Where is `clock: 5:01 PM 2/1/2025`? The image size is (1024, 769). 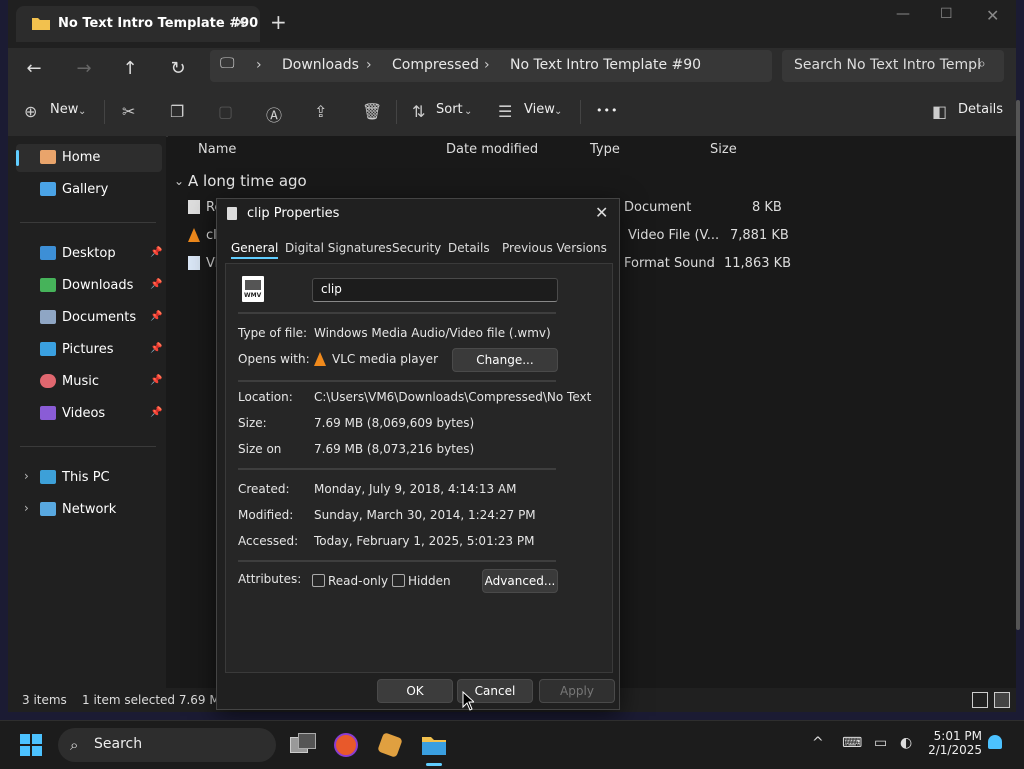 clock: 5:01 PM 2/1/2025 is located at coordinates (954, 743).